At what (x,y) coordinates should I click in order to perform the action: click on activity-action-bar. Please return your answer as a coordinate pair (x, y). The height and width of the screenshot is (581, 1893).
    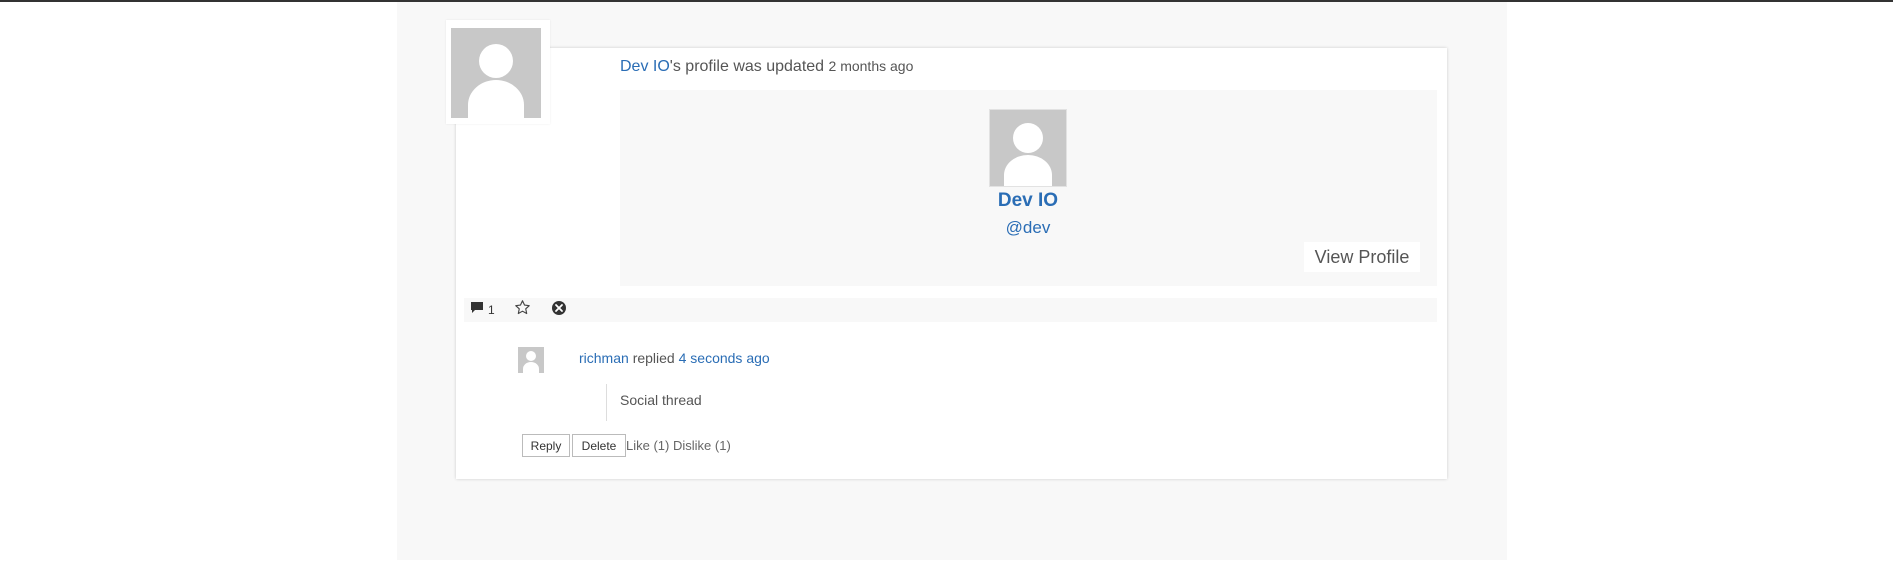
    Looking at the image, I should click on (950, 310).